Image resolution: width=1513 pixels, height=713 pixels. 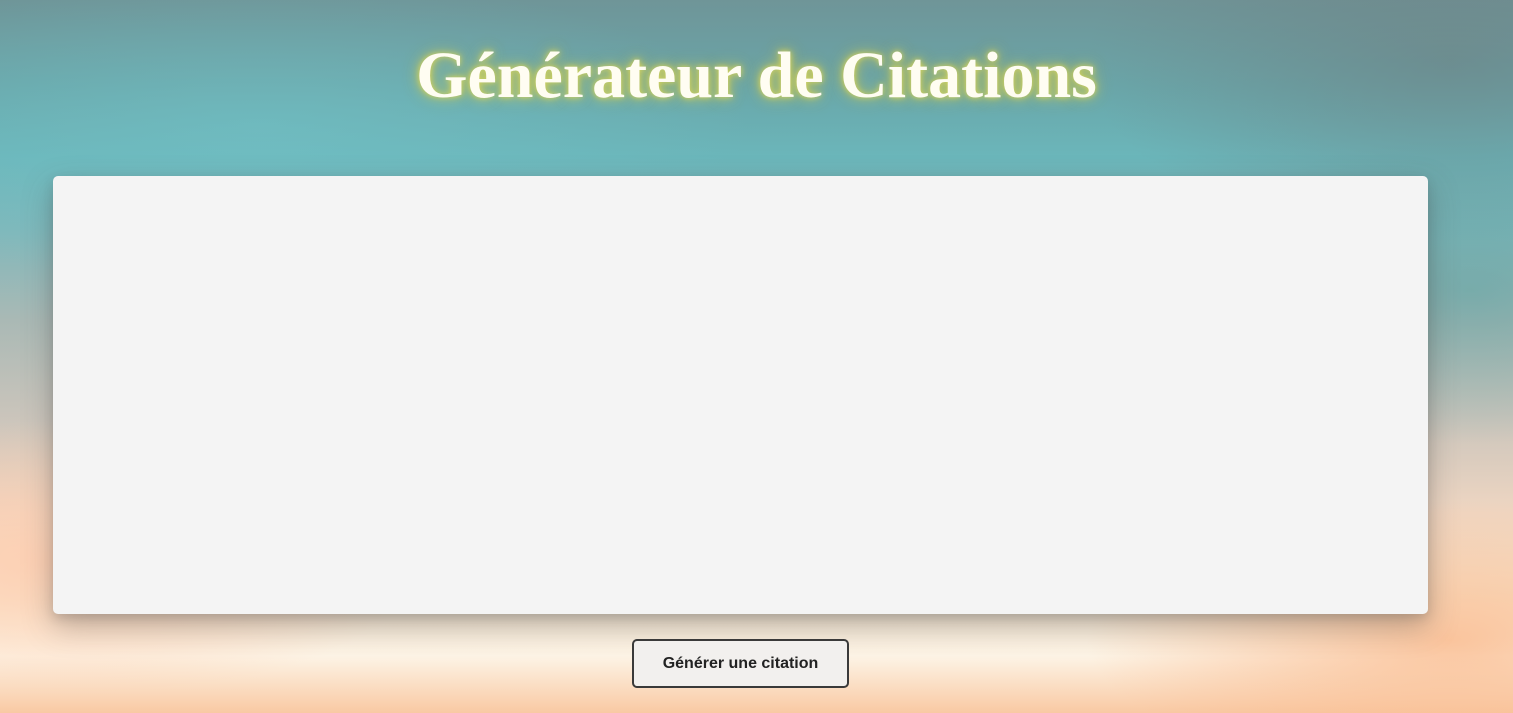 I want to click on page-title: Générateur de Citations, so click(x=756, y=75).